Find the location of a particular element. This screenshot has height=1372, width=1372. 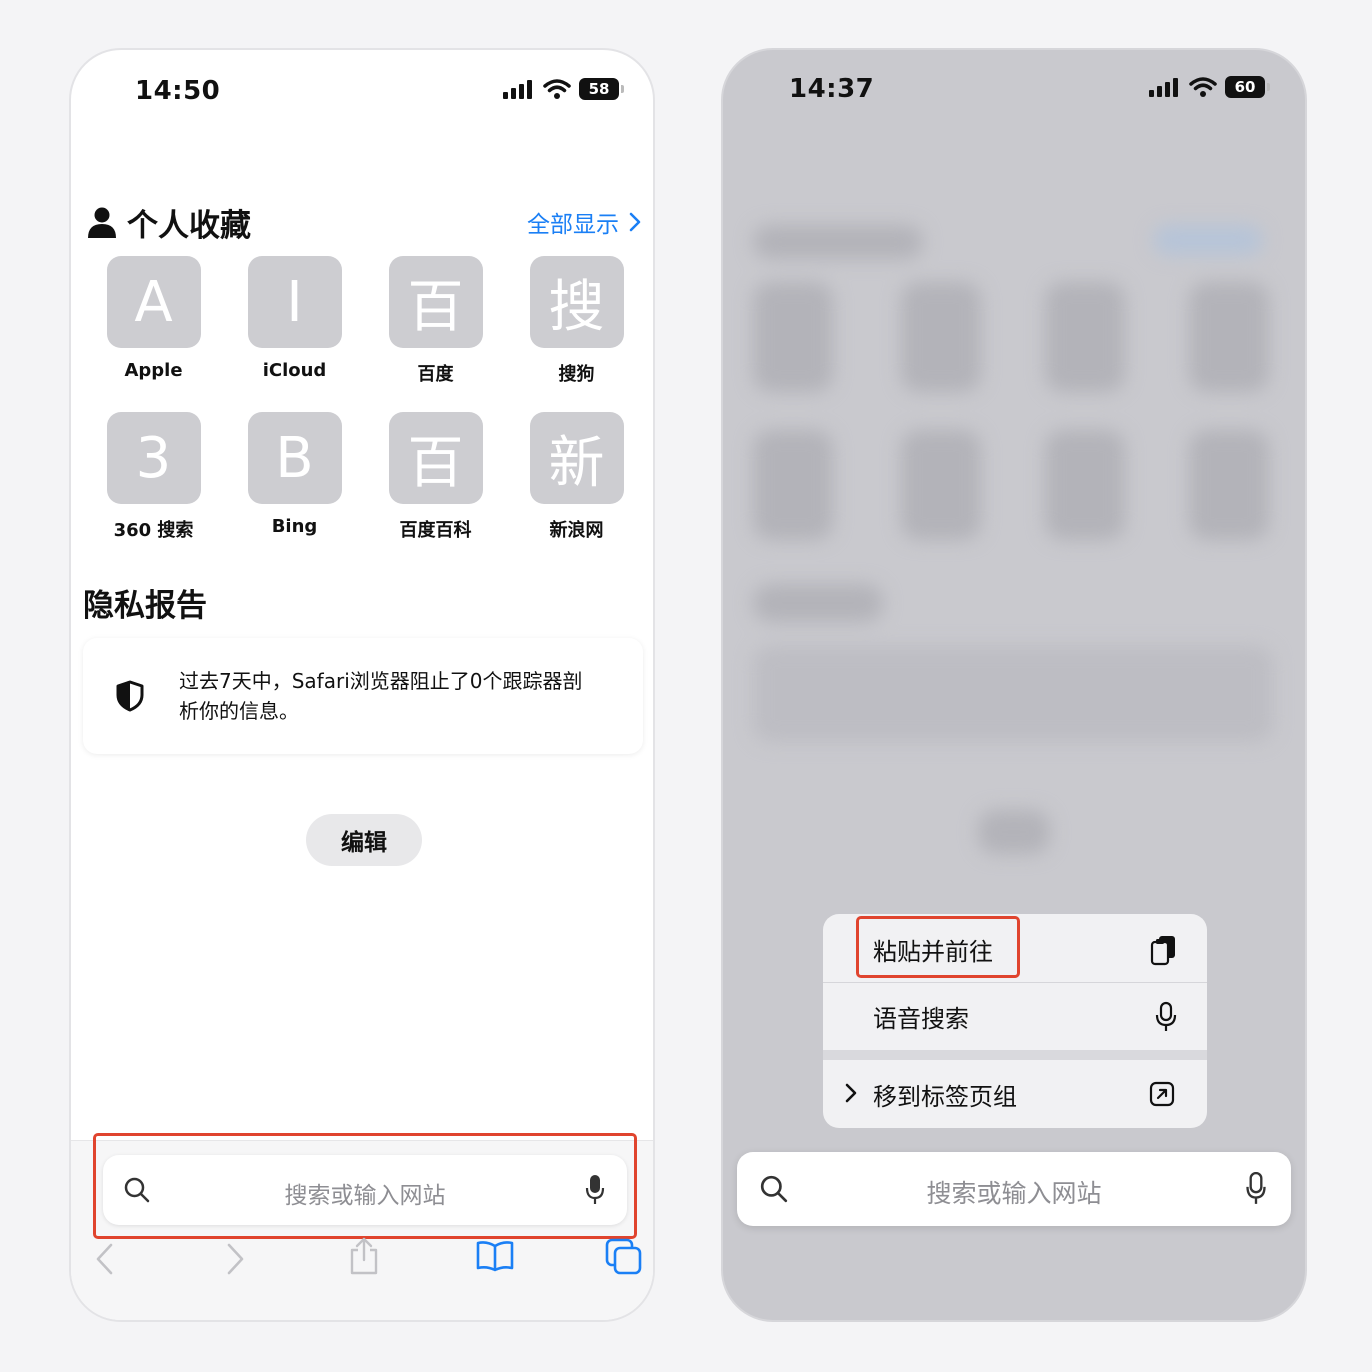

show-all-label: 全部显示 is located at coordinates (573, 225).